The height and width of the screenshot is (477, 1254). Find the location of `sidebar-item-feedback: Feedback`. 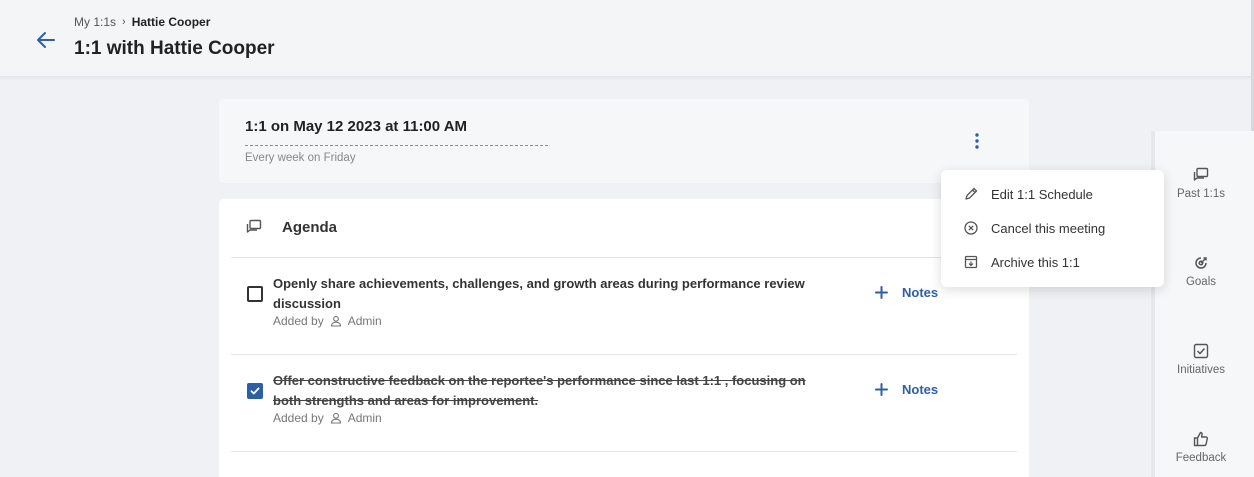

sidebar-item-feedback: Feedback is located at coordinates (1201, 447).